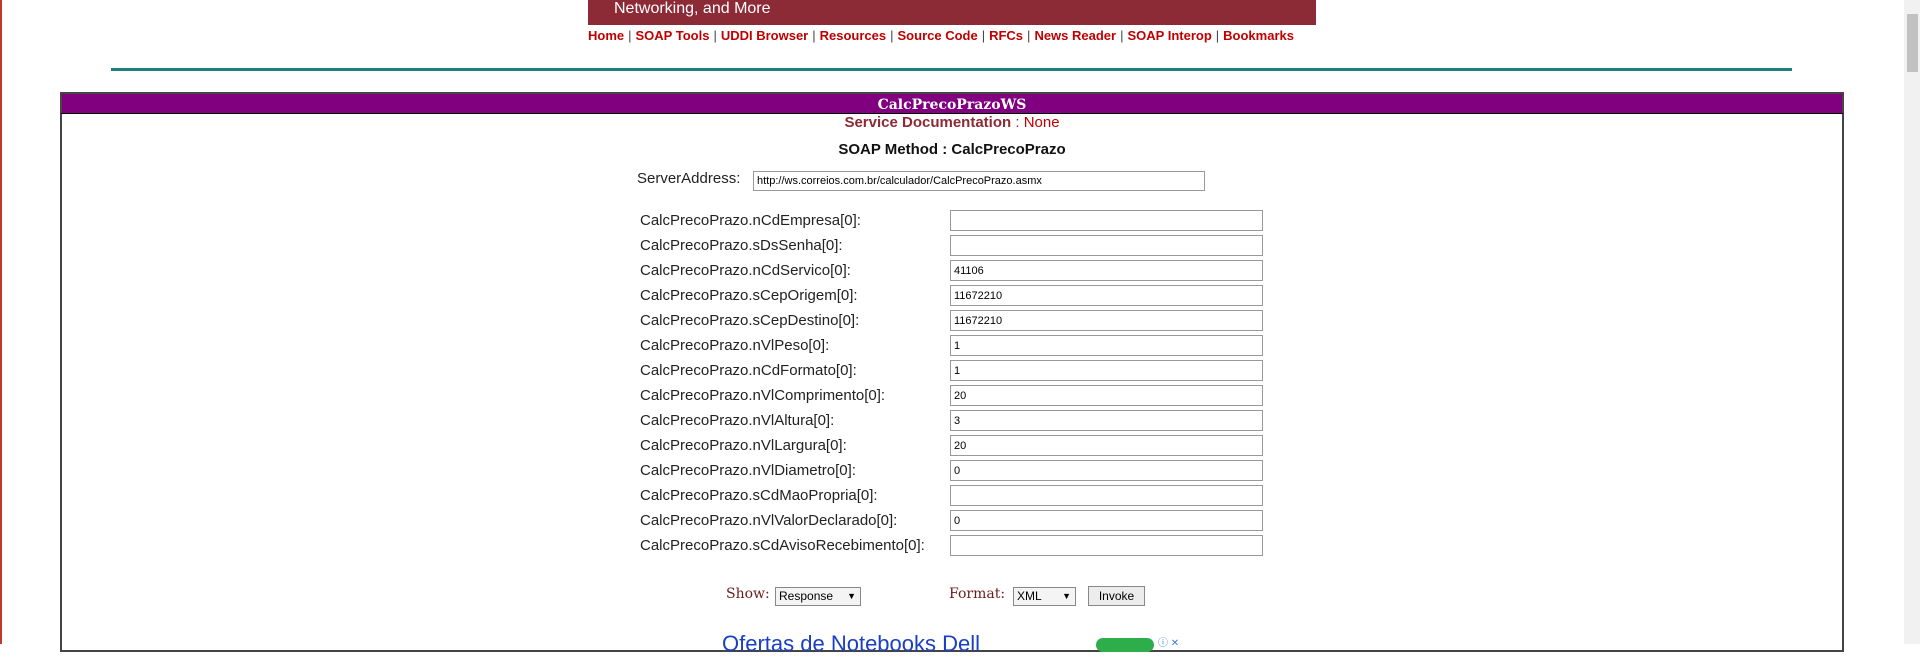 The width and height of the screenshot is (1920, 657). What do you see at coordinates (764, 35) in the screenshot?
I see `nav-link-uddi-browser: UDDI Browser` at bounding box center [764, 35].